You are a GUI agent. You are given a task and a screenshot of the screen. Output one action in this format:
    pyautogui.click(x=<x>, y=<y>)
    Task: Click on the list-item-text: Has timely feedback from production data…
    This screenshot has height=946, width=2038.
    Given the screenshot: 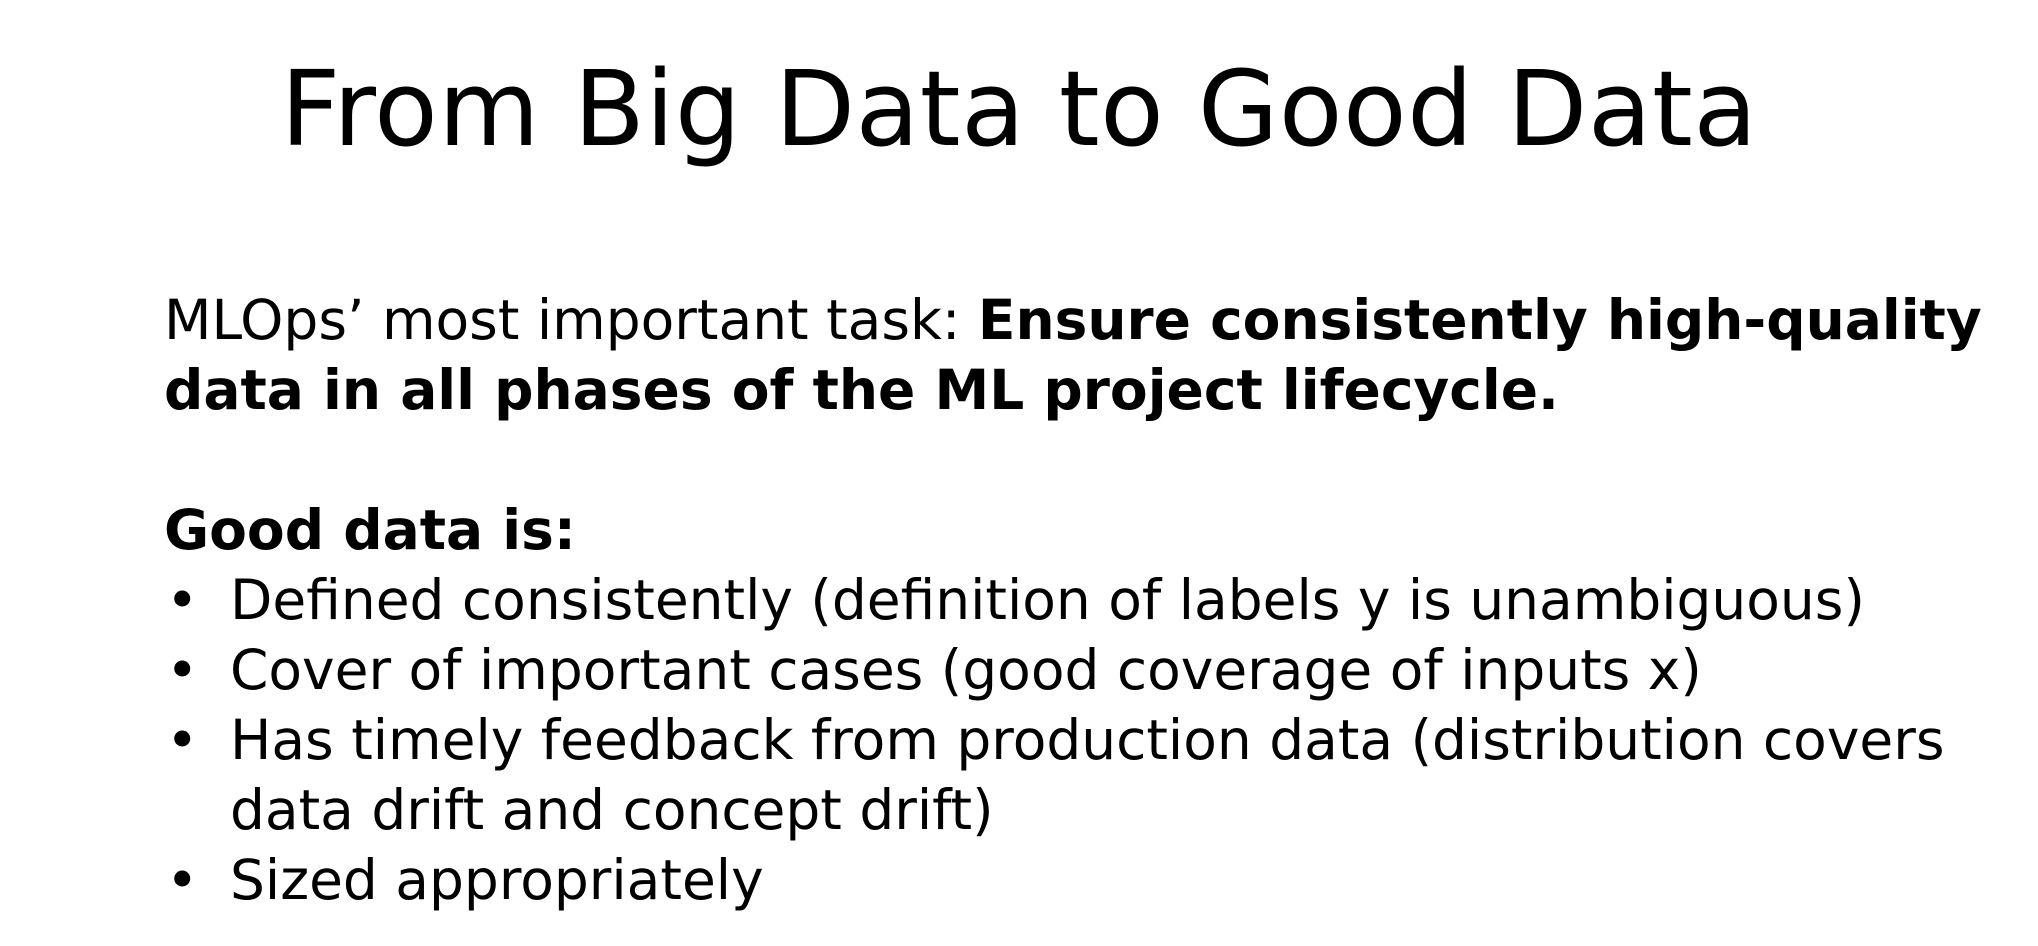 What is the action you would take?
    pyautogui.click(x=1087, y=775)
    